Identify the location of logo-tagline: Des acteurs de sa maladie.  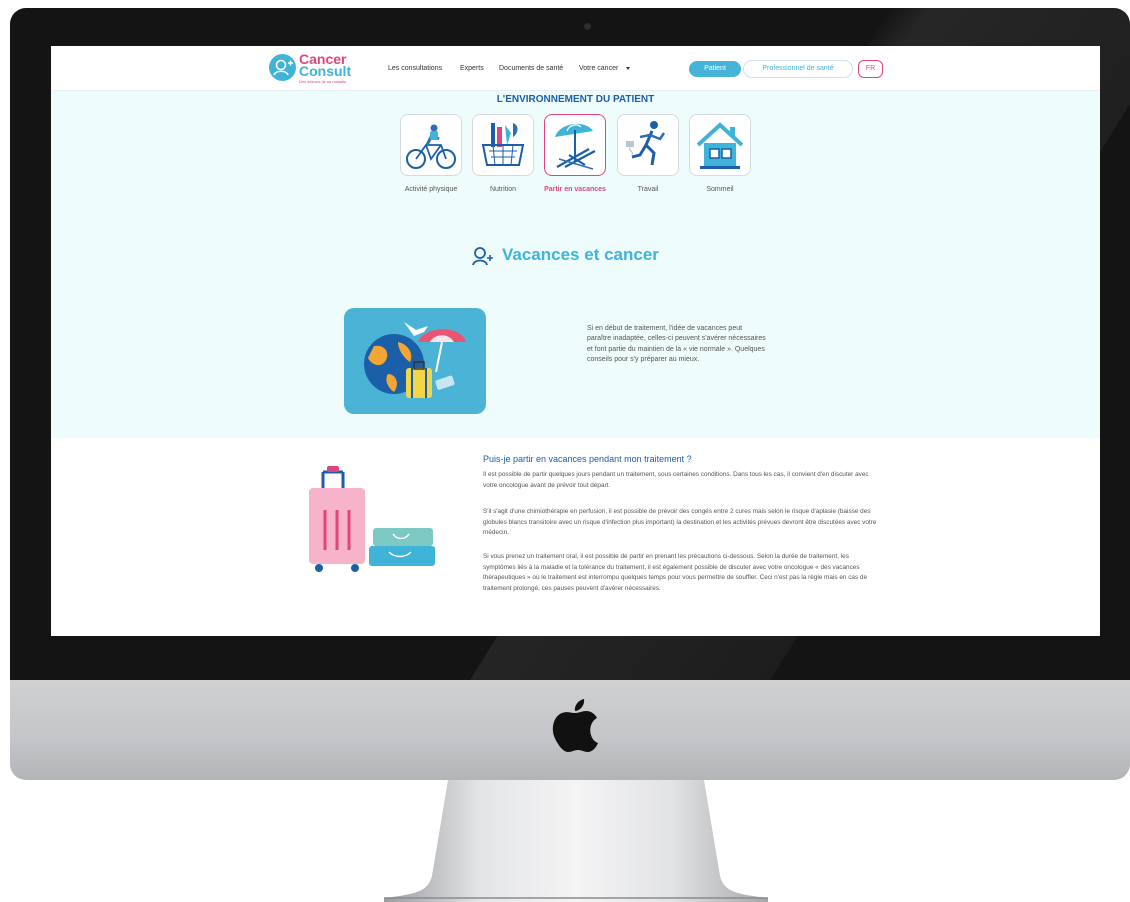
(323, 81).